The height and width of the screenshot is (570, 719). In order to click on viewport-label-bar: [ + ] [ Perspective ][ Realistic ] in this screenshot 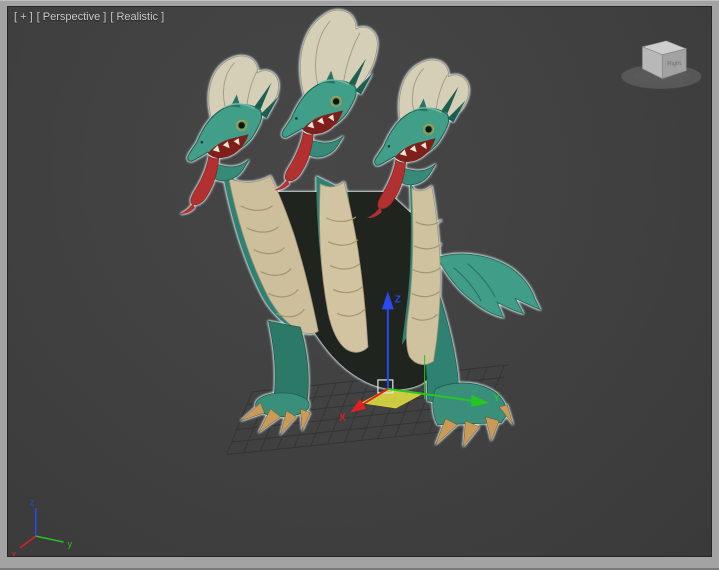, I will do `click(91, 17)`.